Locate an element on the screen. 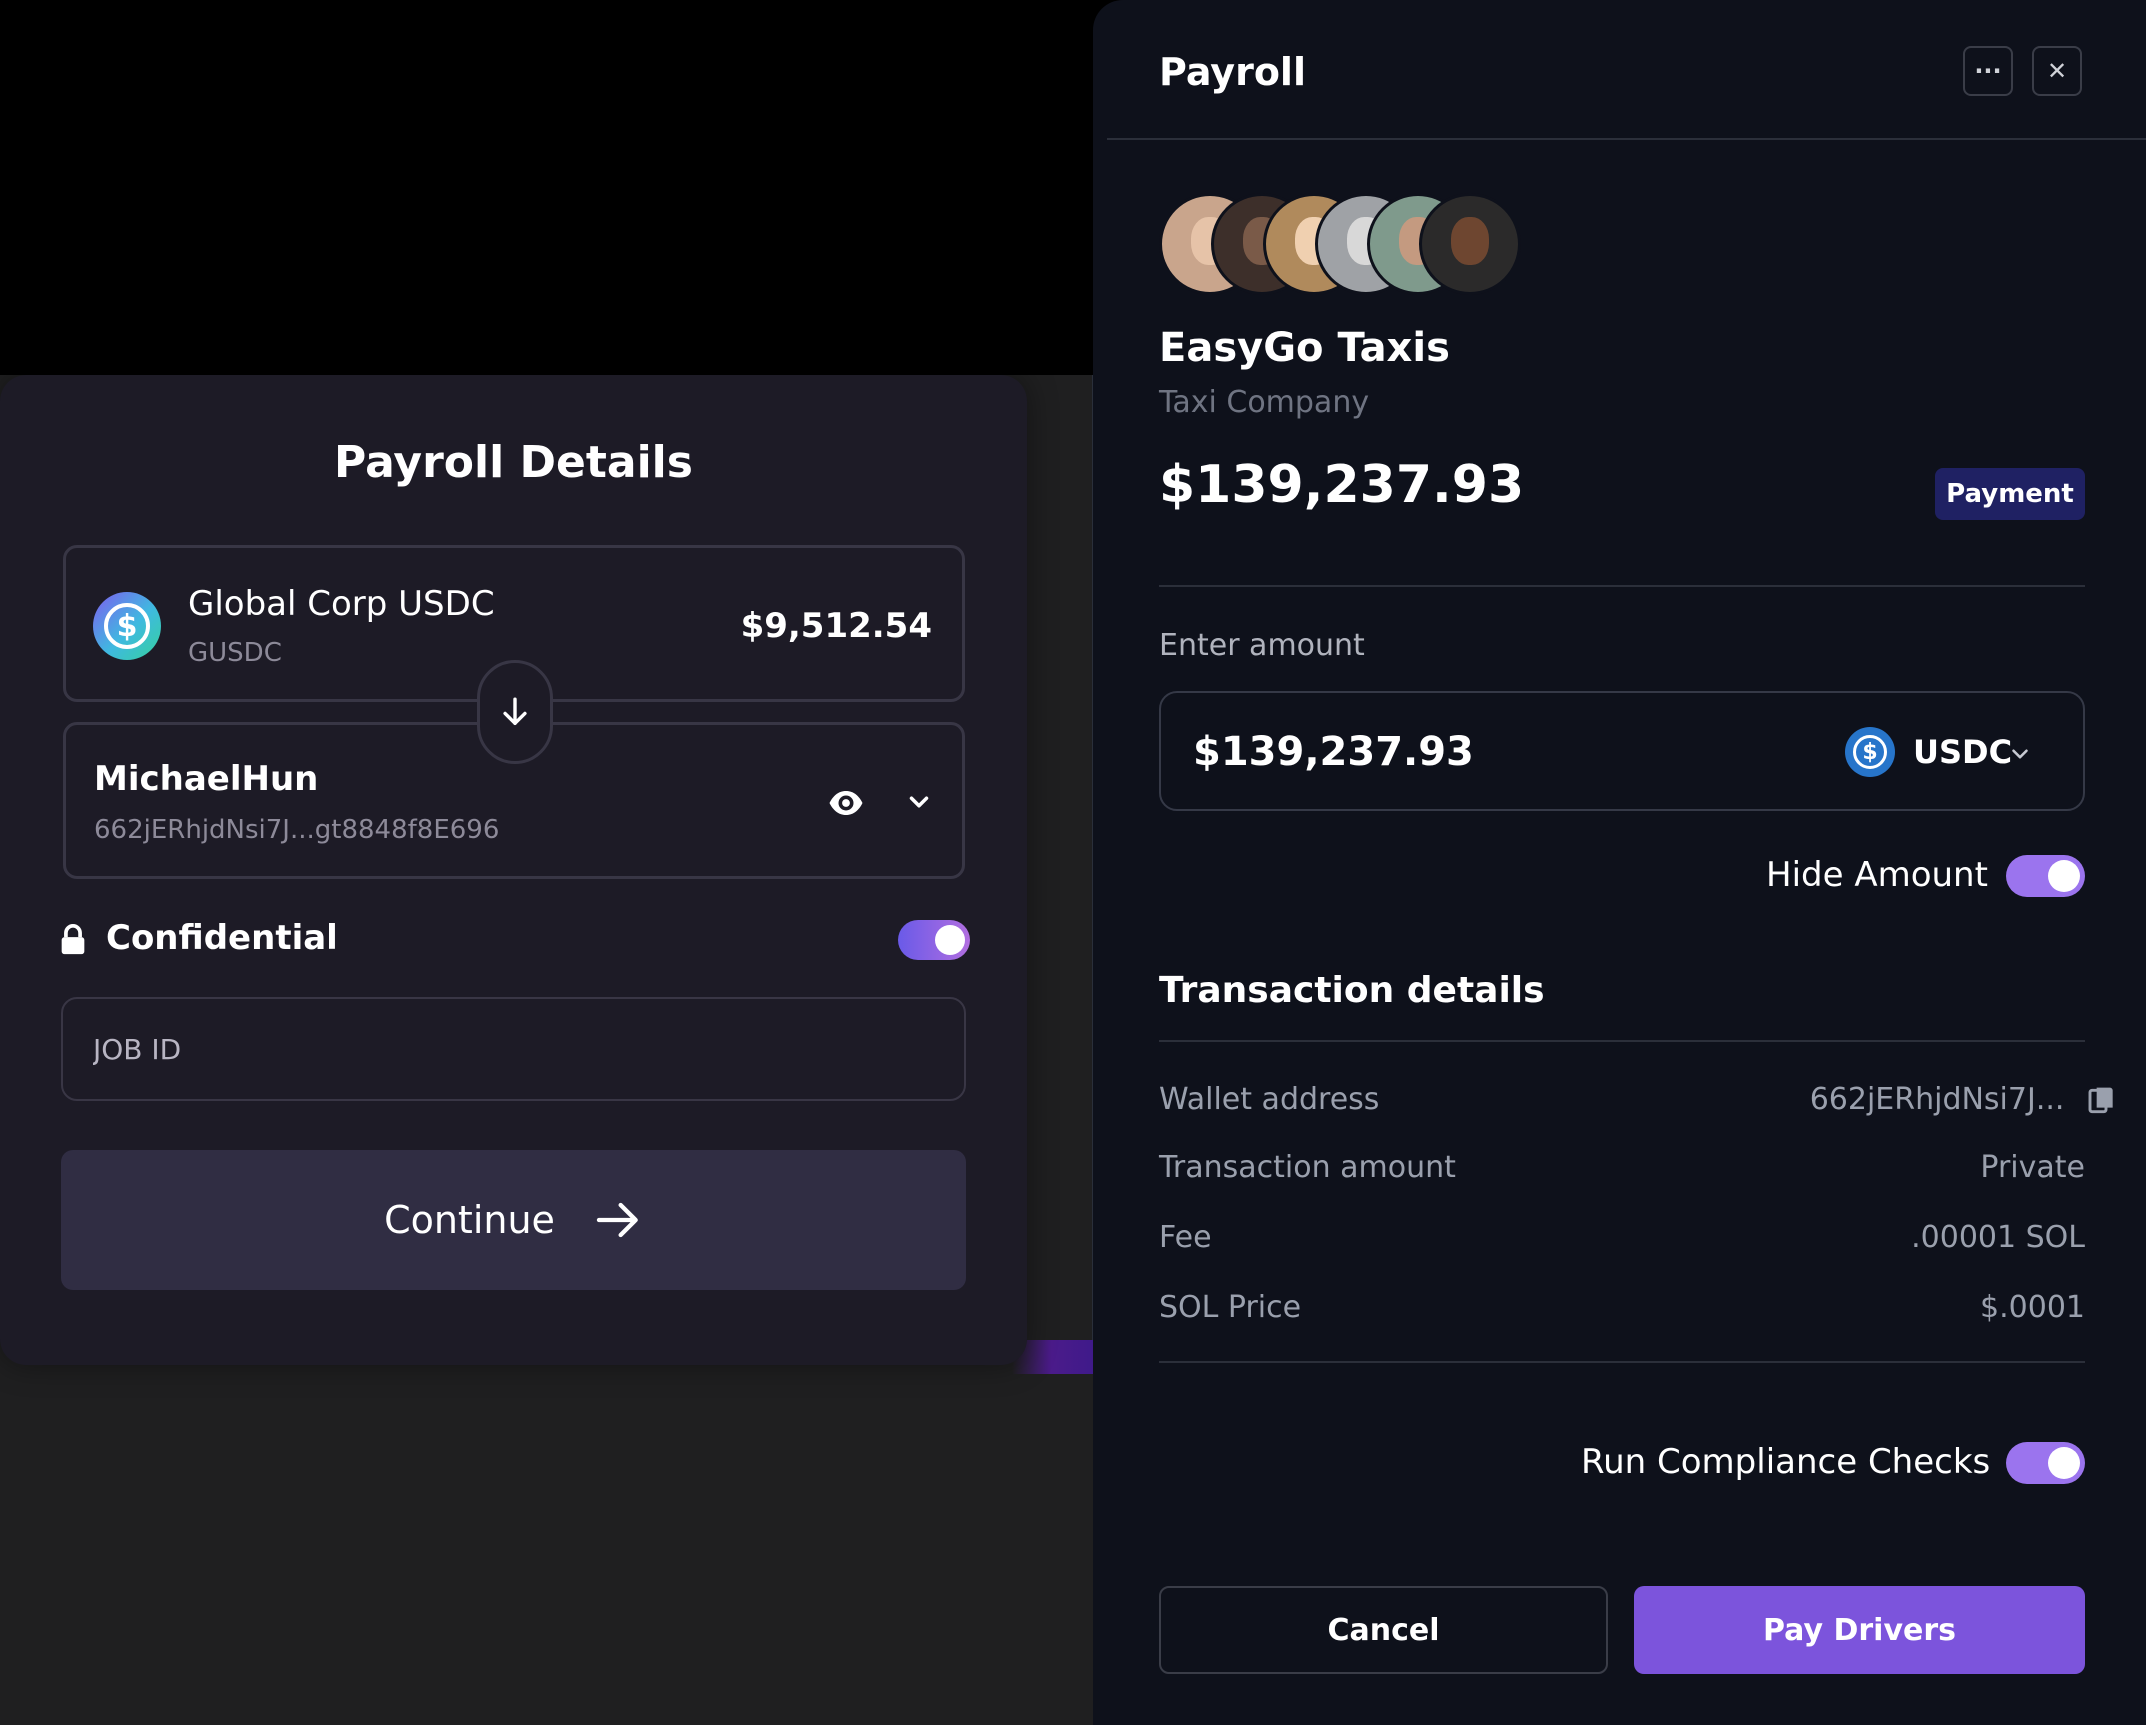  fee-label: Fee is located at coordinates (1185, 1237).